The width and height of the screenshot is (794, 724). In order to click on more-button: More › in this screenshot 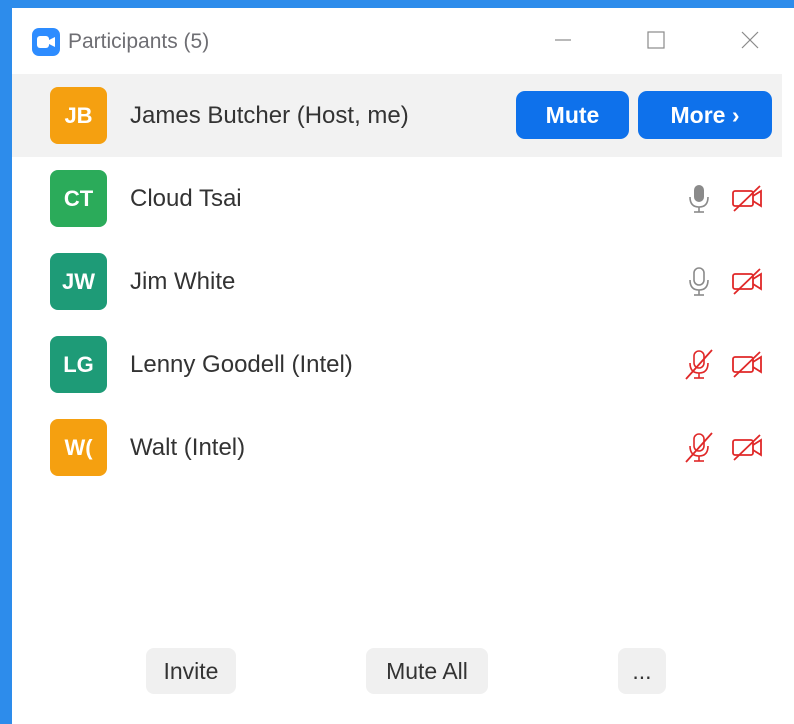, I will do `click(705, 115)`.